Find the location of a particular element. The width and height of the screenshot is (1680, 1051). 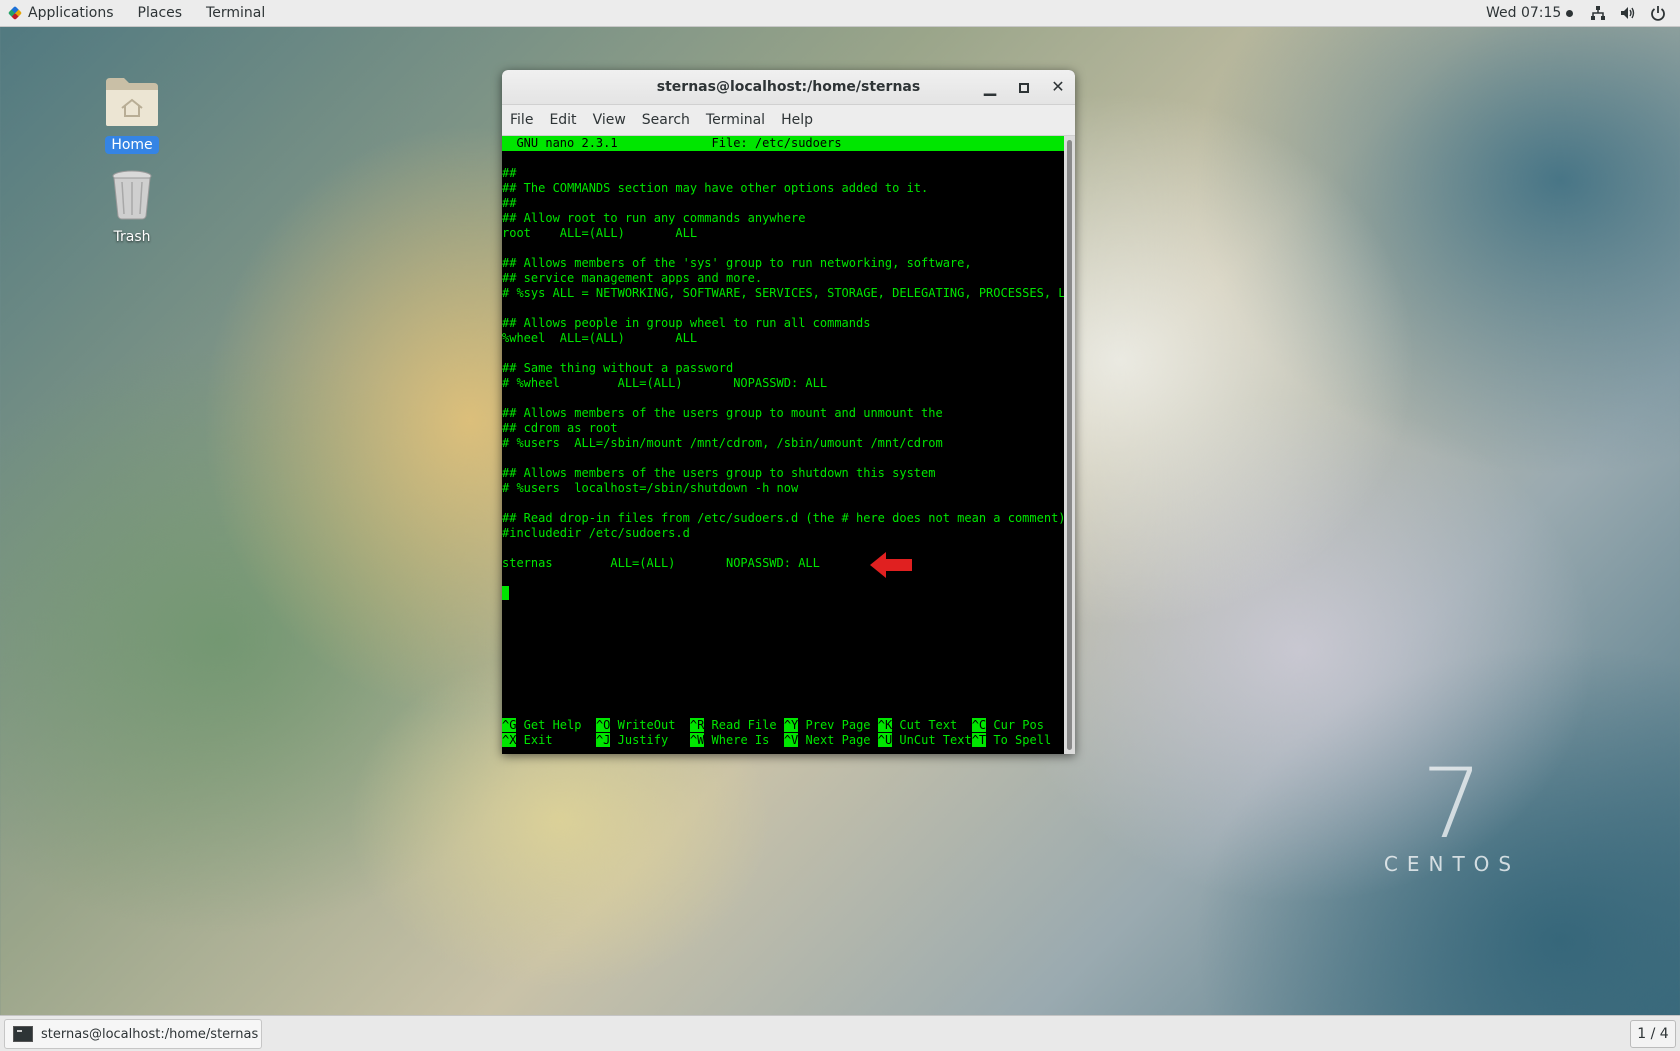

top-panel: Applications Places Terminal Wed 07:15 is located at coordinates (840, 13).